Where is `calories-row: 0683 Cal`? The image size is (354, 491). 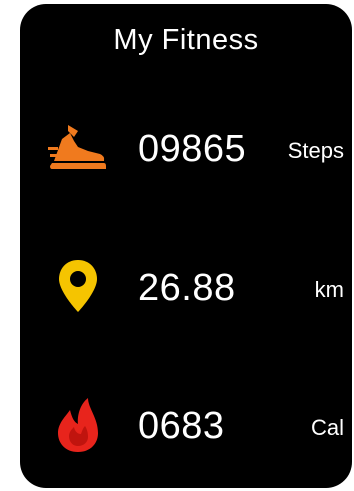
calories-row: 0683 Cal is located at coordinates (186, 426).